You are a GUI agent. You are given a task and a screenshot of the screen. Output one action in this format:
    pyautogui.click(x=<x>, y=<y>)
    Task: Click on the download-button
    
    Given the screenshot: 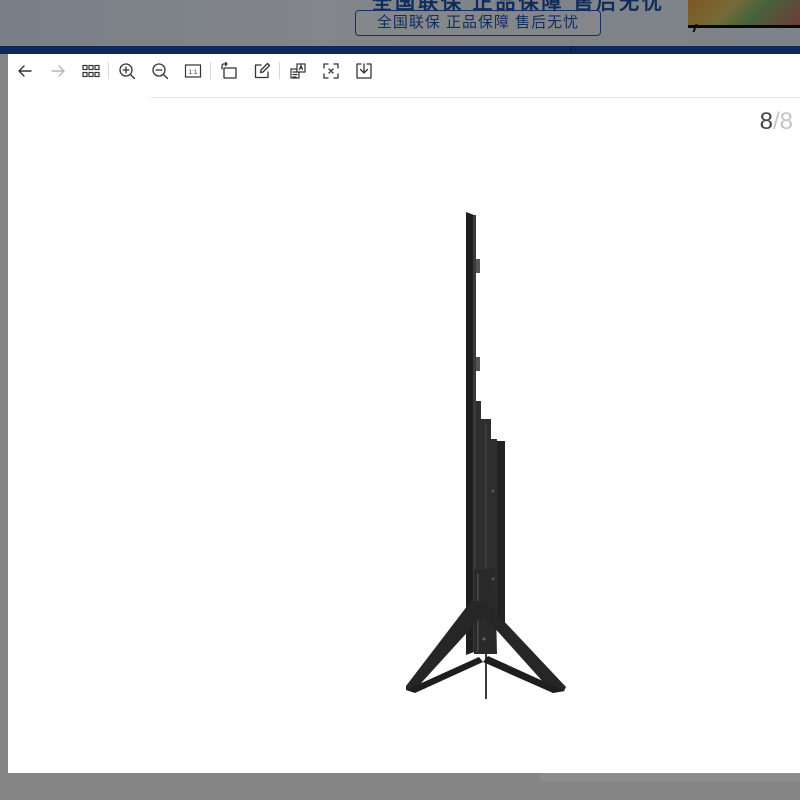 What is the action you would take?
    pyautogui.click(x=363, y=70)
    